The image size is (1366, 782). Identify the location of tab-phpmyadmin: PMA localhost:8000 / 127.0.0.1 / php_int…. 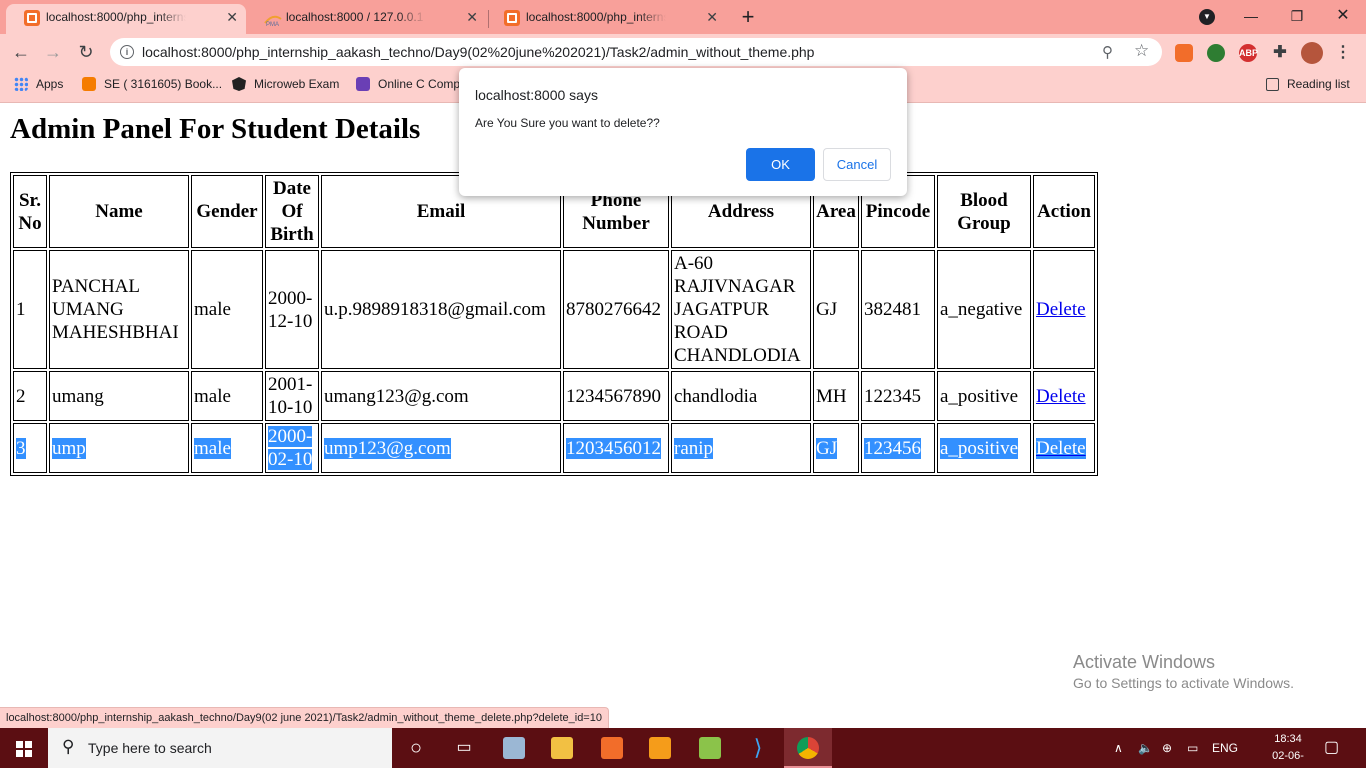
(366, 19).